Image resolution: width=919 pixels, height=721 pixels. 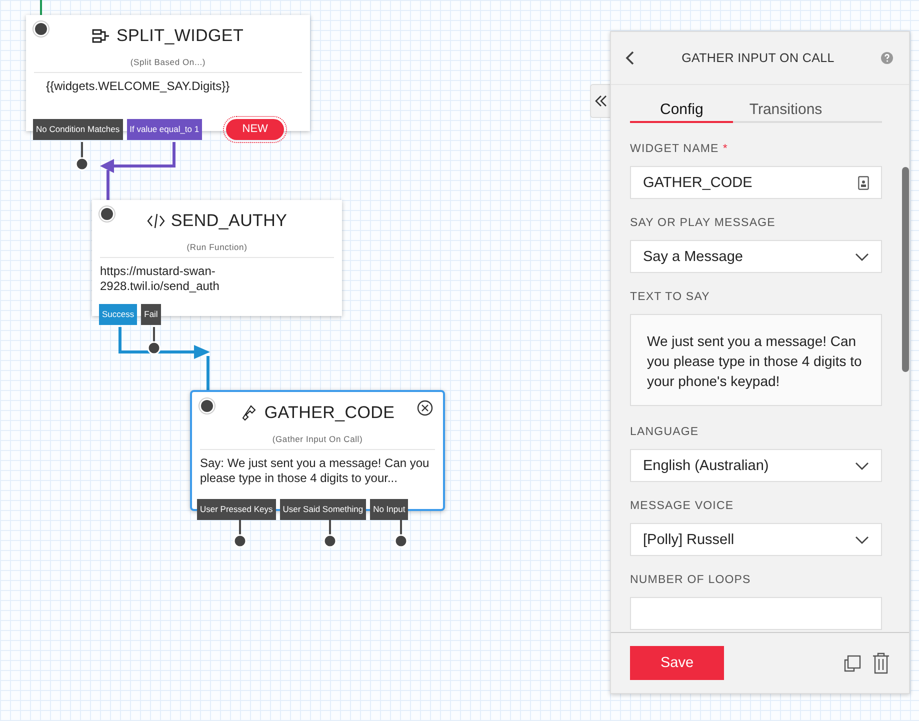 I want to click on delete-icon, so click(x=881, y=663).